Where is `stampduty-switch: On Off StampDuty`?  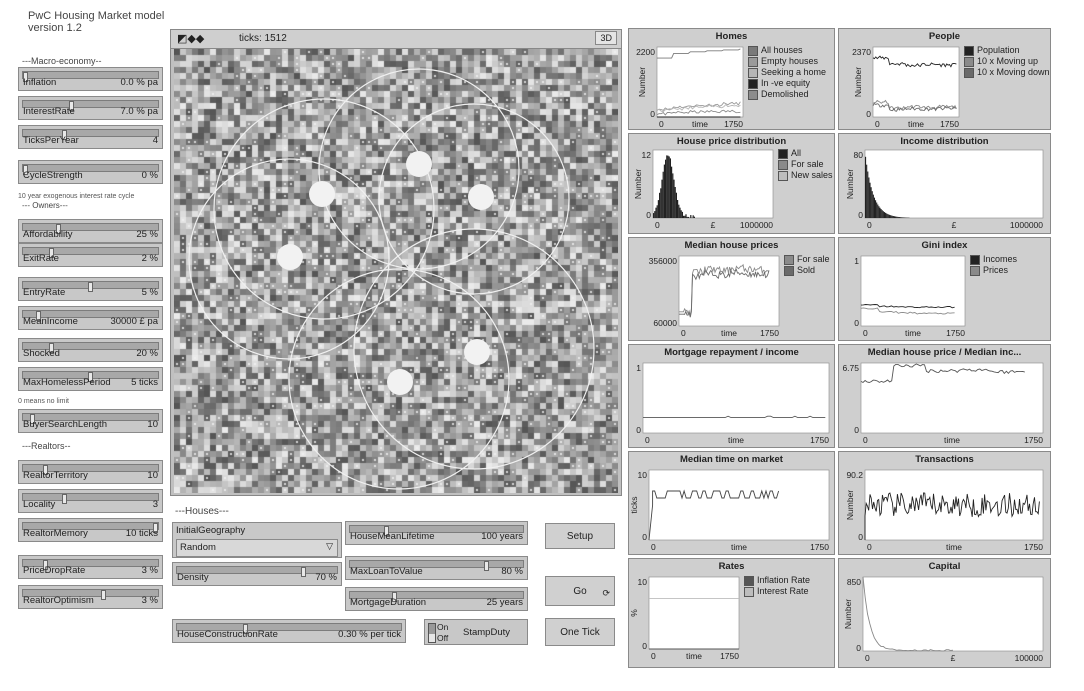
stampduty-switch: On Off StampDuty is located at coordinates (476, 632).